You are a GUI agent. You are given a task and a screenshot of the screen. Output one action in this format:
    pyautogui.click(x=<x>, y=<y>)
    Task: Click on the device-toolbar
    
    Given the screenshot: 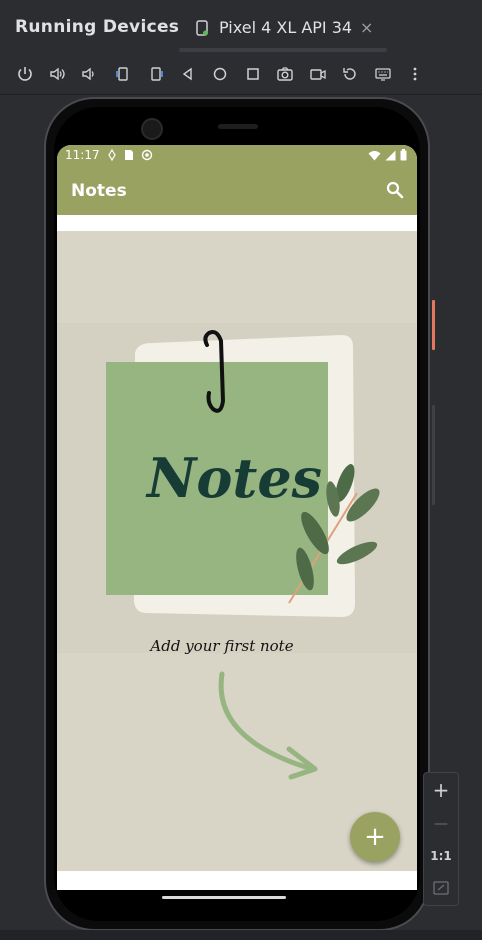 What is the action you would take?
    pyautogui.click(x=241, y=75)
    